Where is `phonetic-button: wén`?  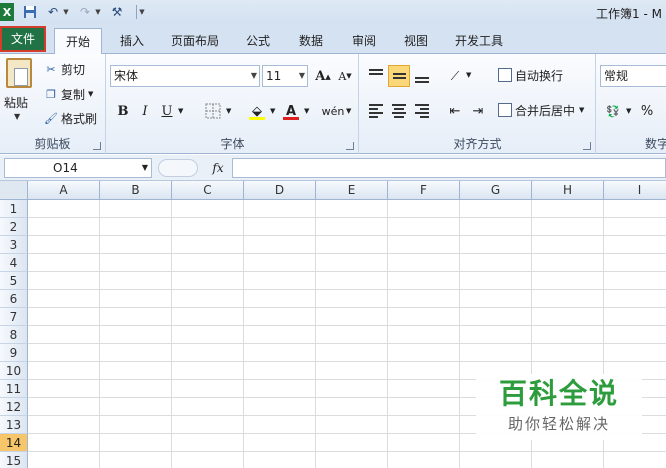 phonetic-button: wén is located at coordinates (333, 111).